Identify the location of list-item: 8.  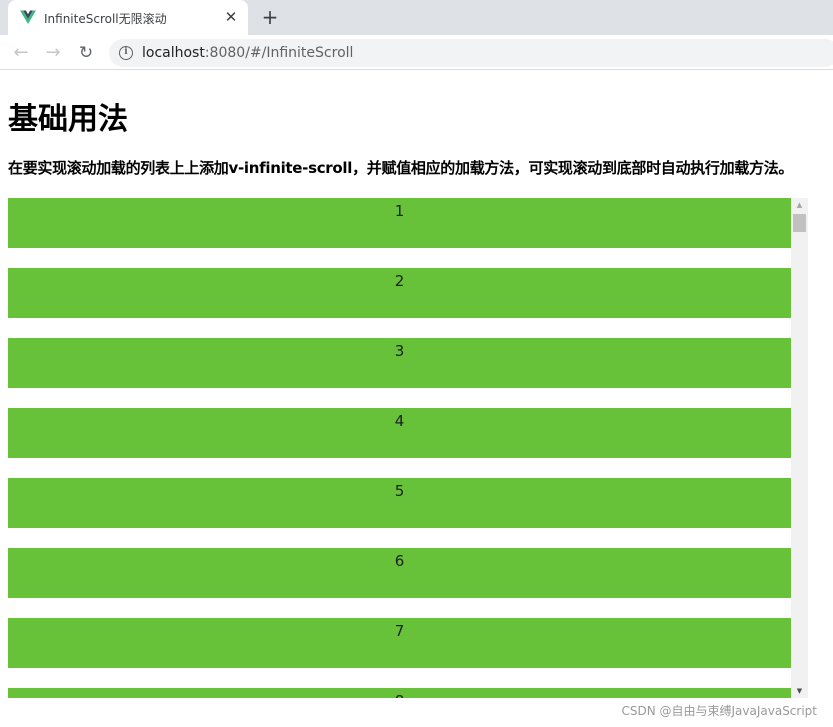
(399, 693).